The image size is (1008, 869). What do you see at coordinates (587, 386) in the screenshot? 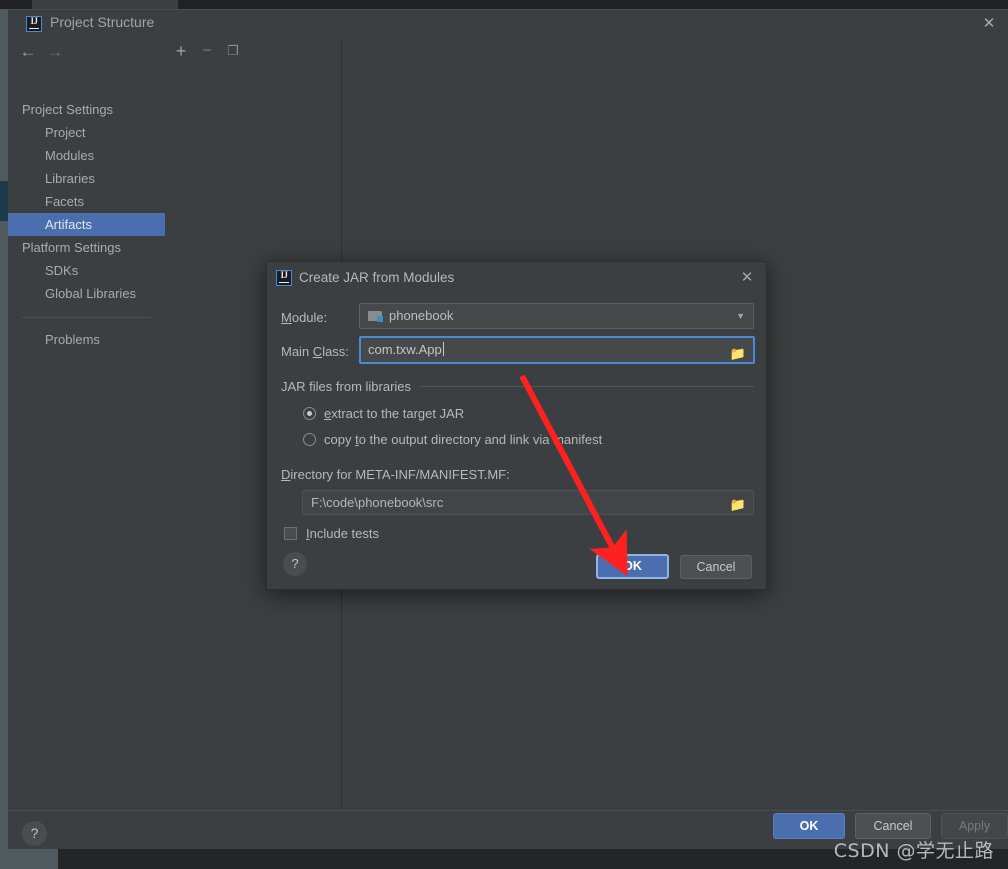
I see `group-separator` at bounding box center [587, 386].